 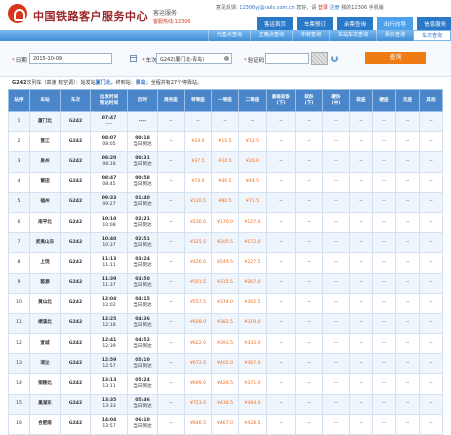 I want to click on nav-item: 余票查询, so click(x=355, y=23).